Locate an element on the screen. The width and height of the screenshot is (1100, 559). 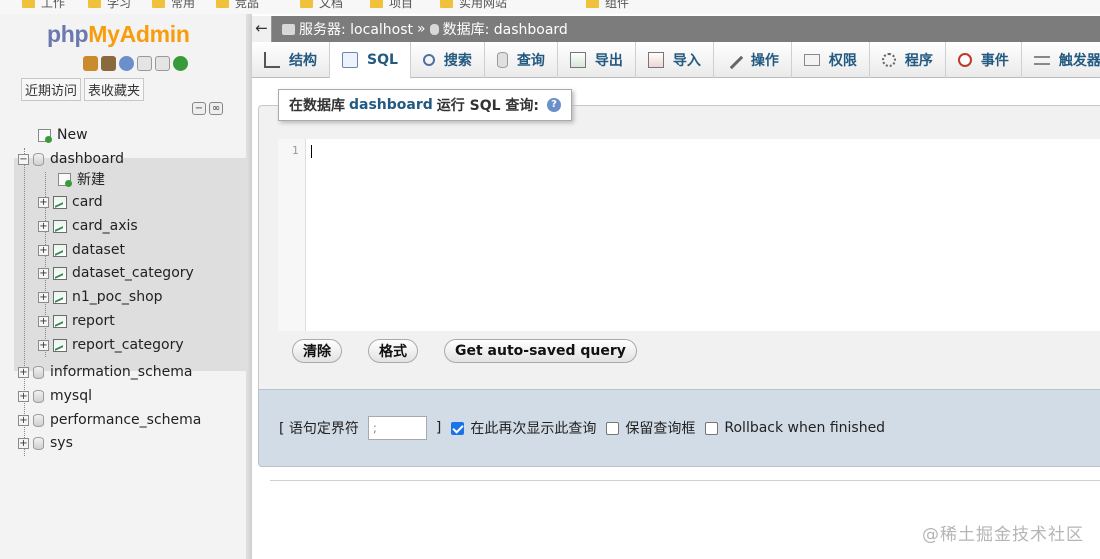
home-icon is located at coordinates (90, 63).